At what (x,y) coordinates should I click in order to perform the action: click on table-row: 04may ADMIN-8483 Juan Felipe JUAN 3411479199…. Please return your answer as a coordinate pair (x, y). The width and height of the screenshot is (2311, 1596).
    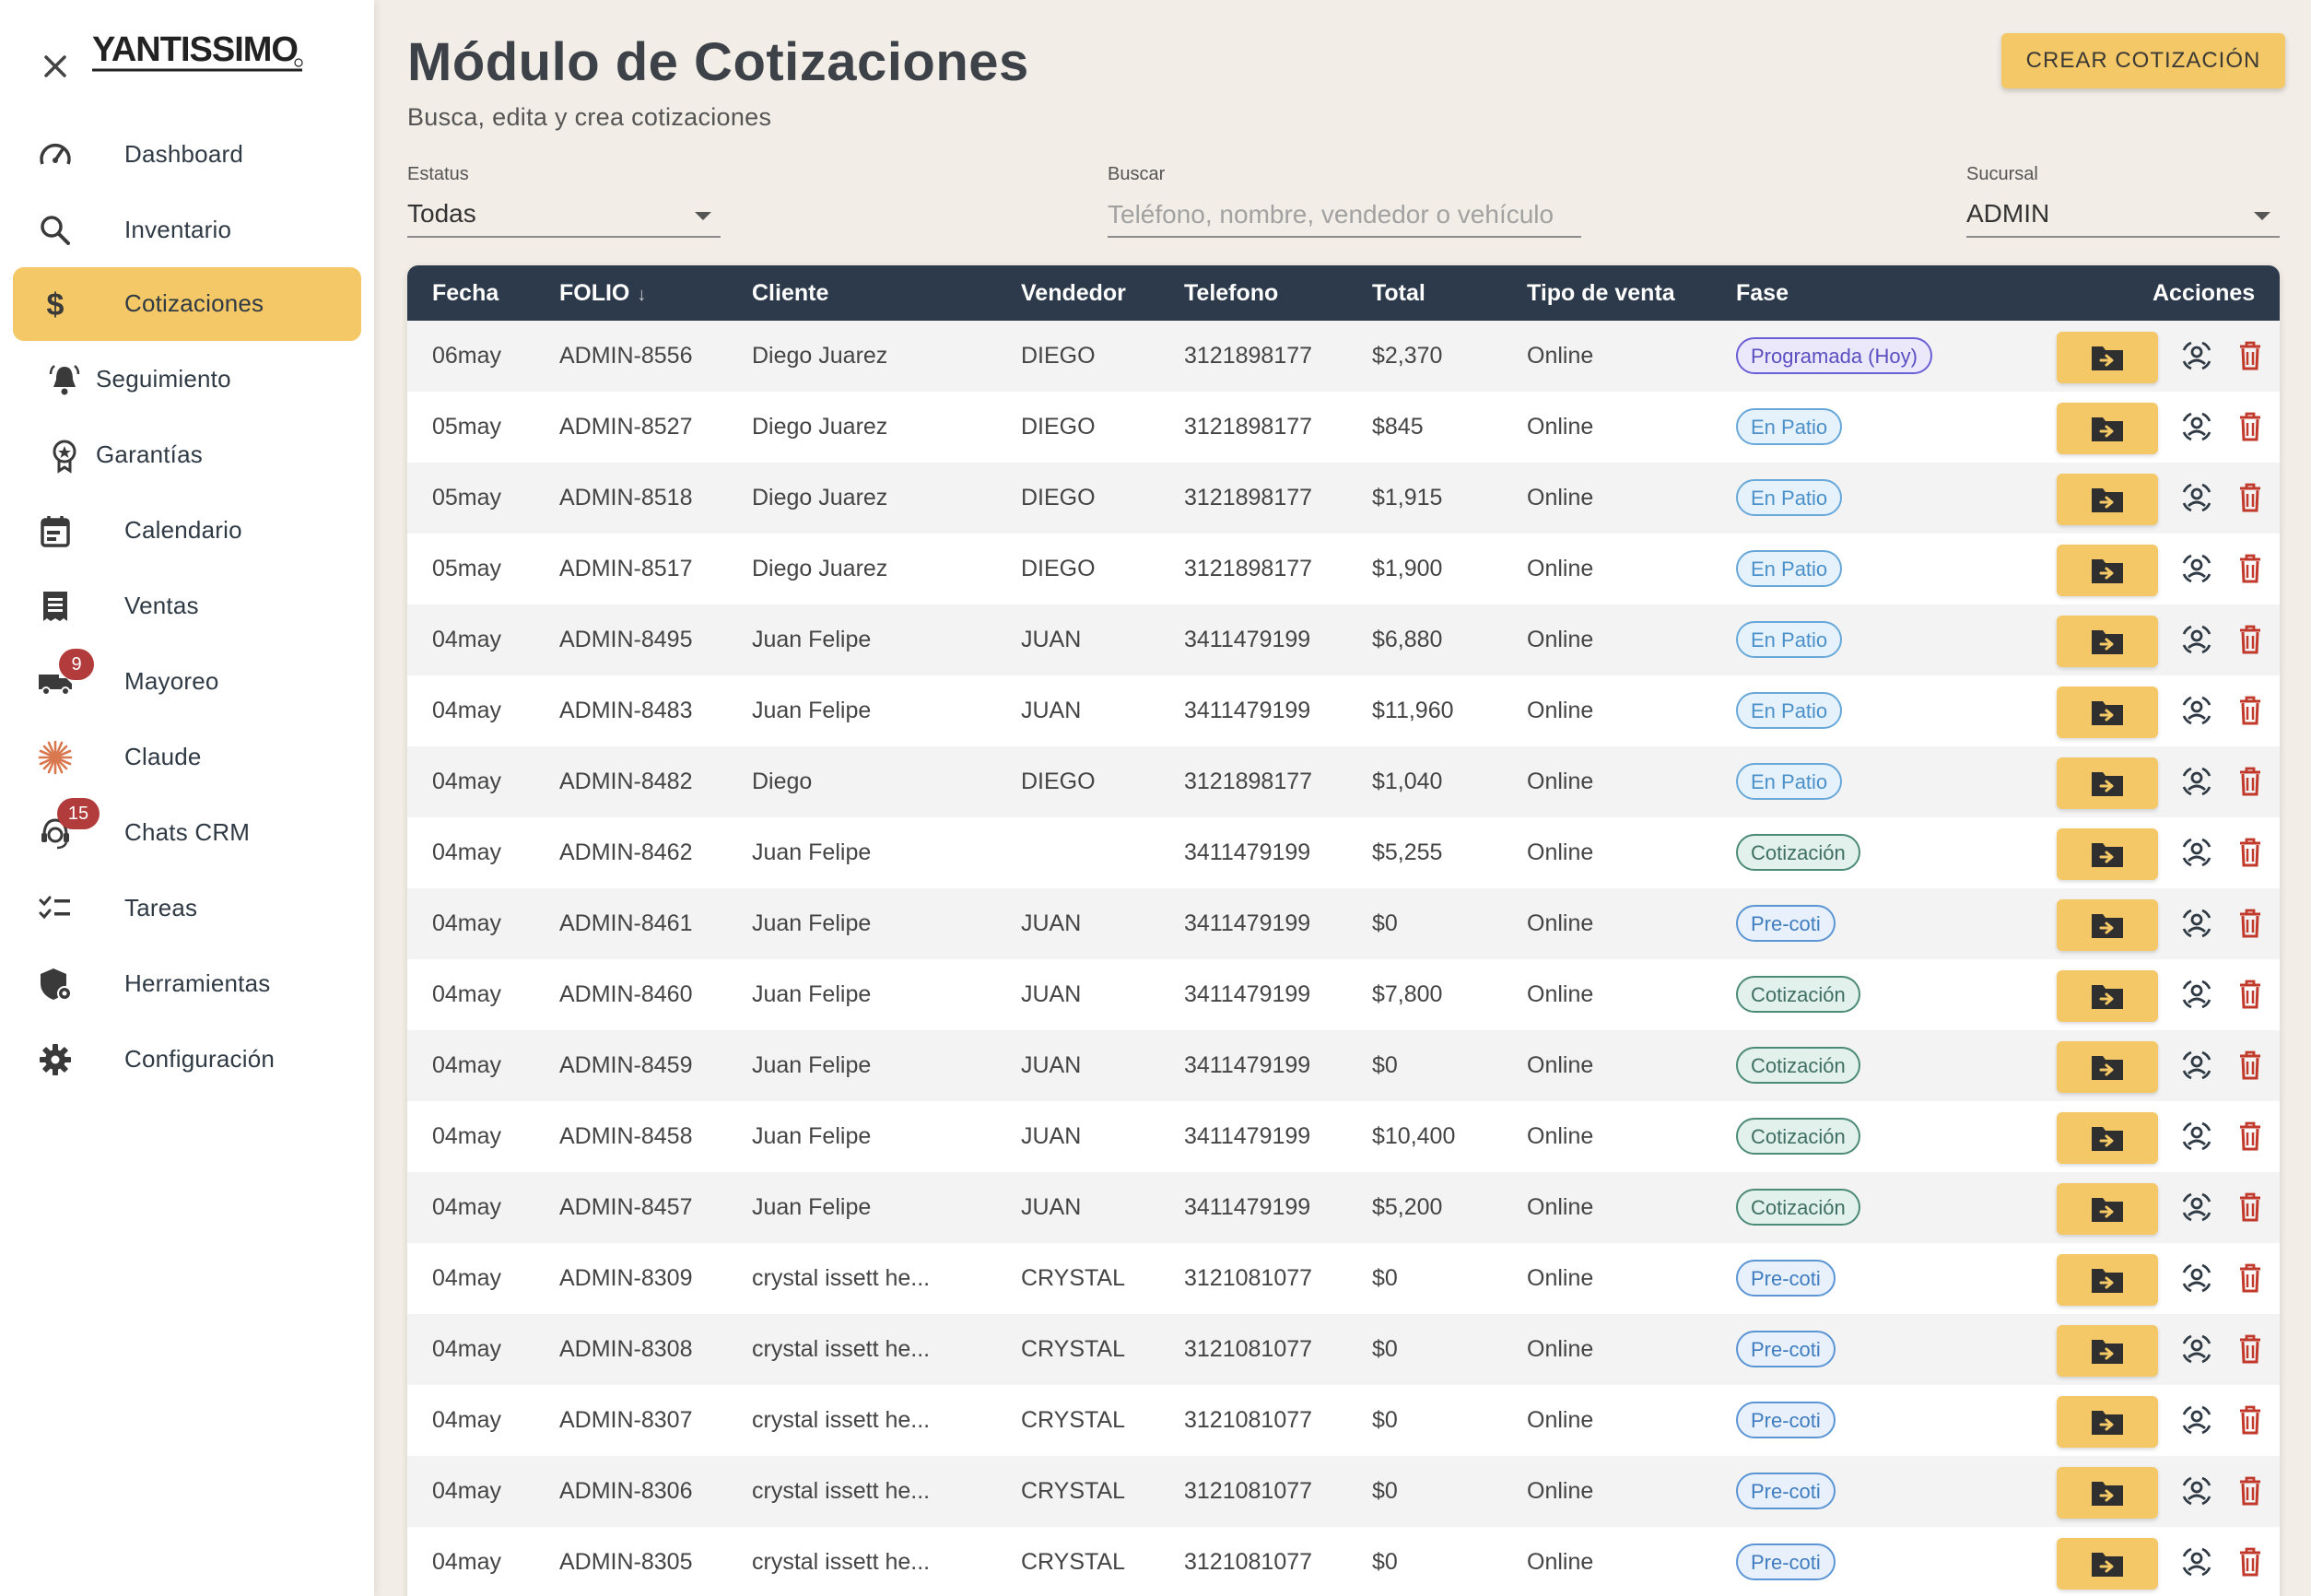
    Looking at the image, I should click on (1343, 710).